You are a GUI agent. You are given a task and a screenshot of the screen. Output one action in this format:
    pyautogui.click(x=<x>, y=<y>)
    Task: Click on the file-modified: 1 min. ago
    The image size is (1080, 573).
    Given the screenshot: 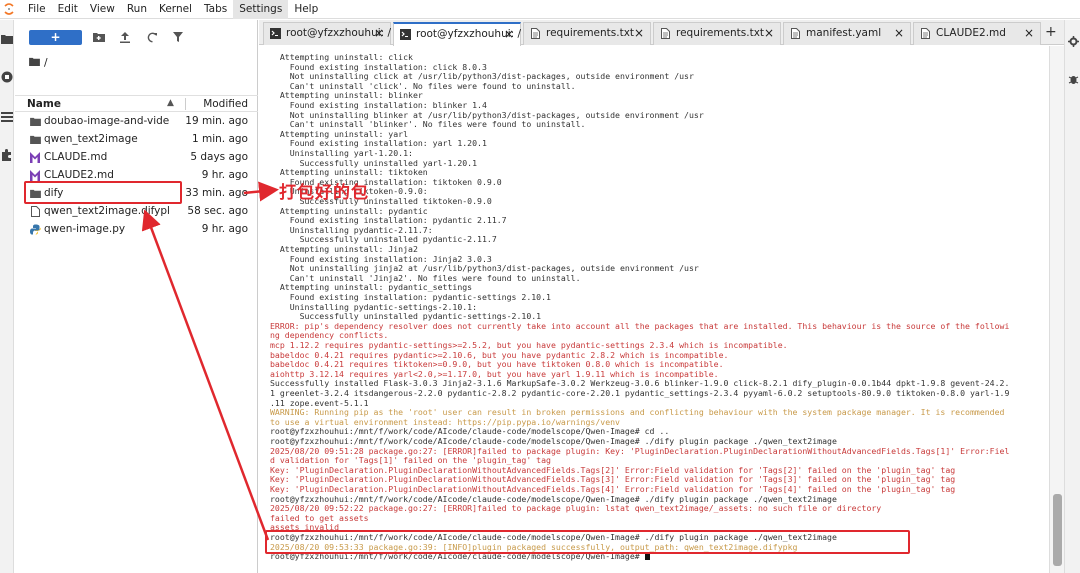 What is the action you would take?
    pyautogui.click(x=219, y=139)
    